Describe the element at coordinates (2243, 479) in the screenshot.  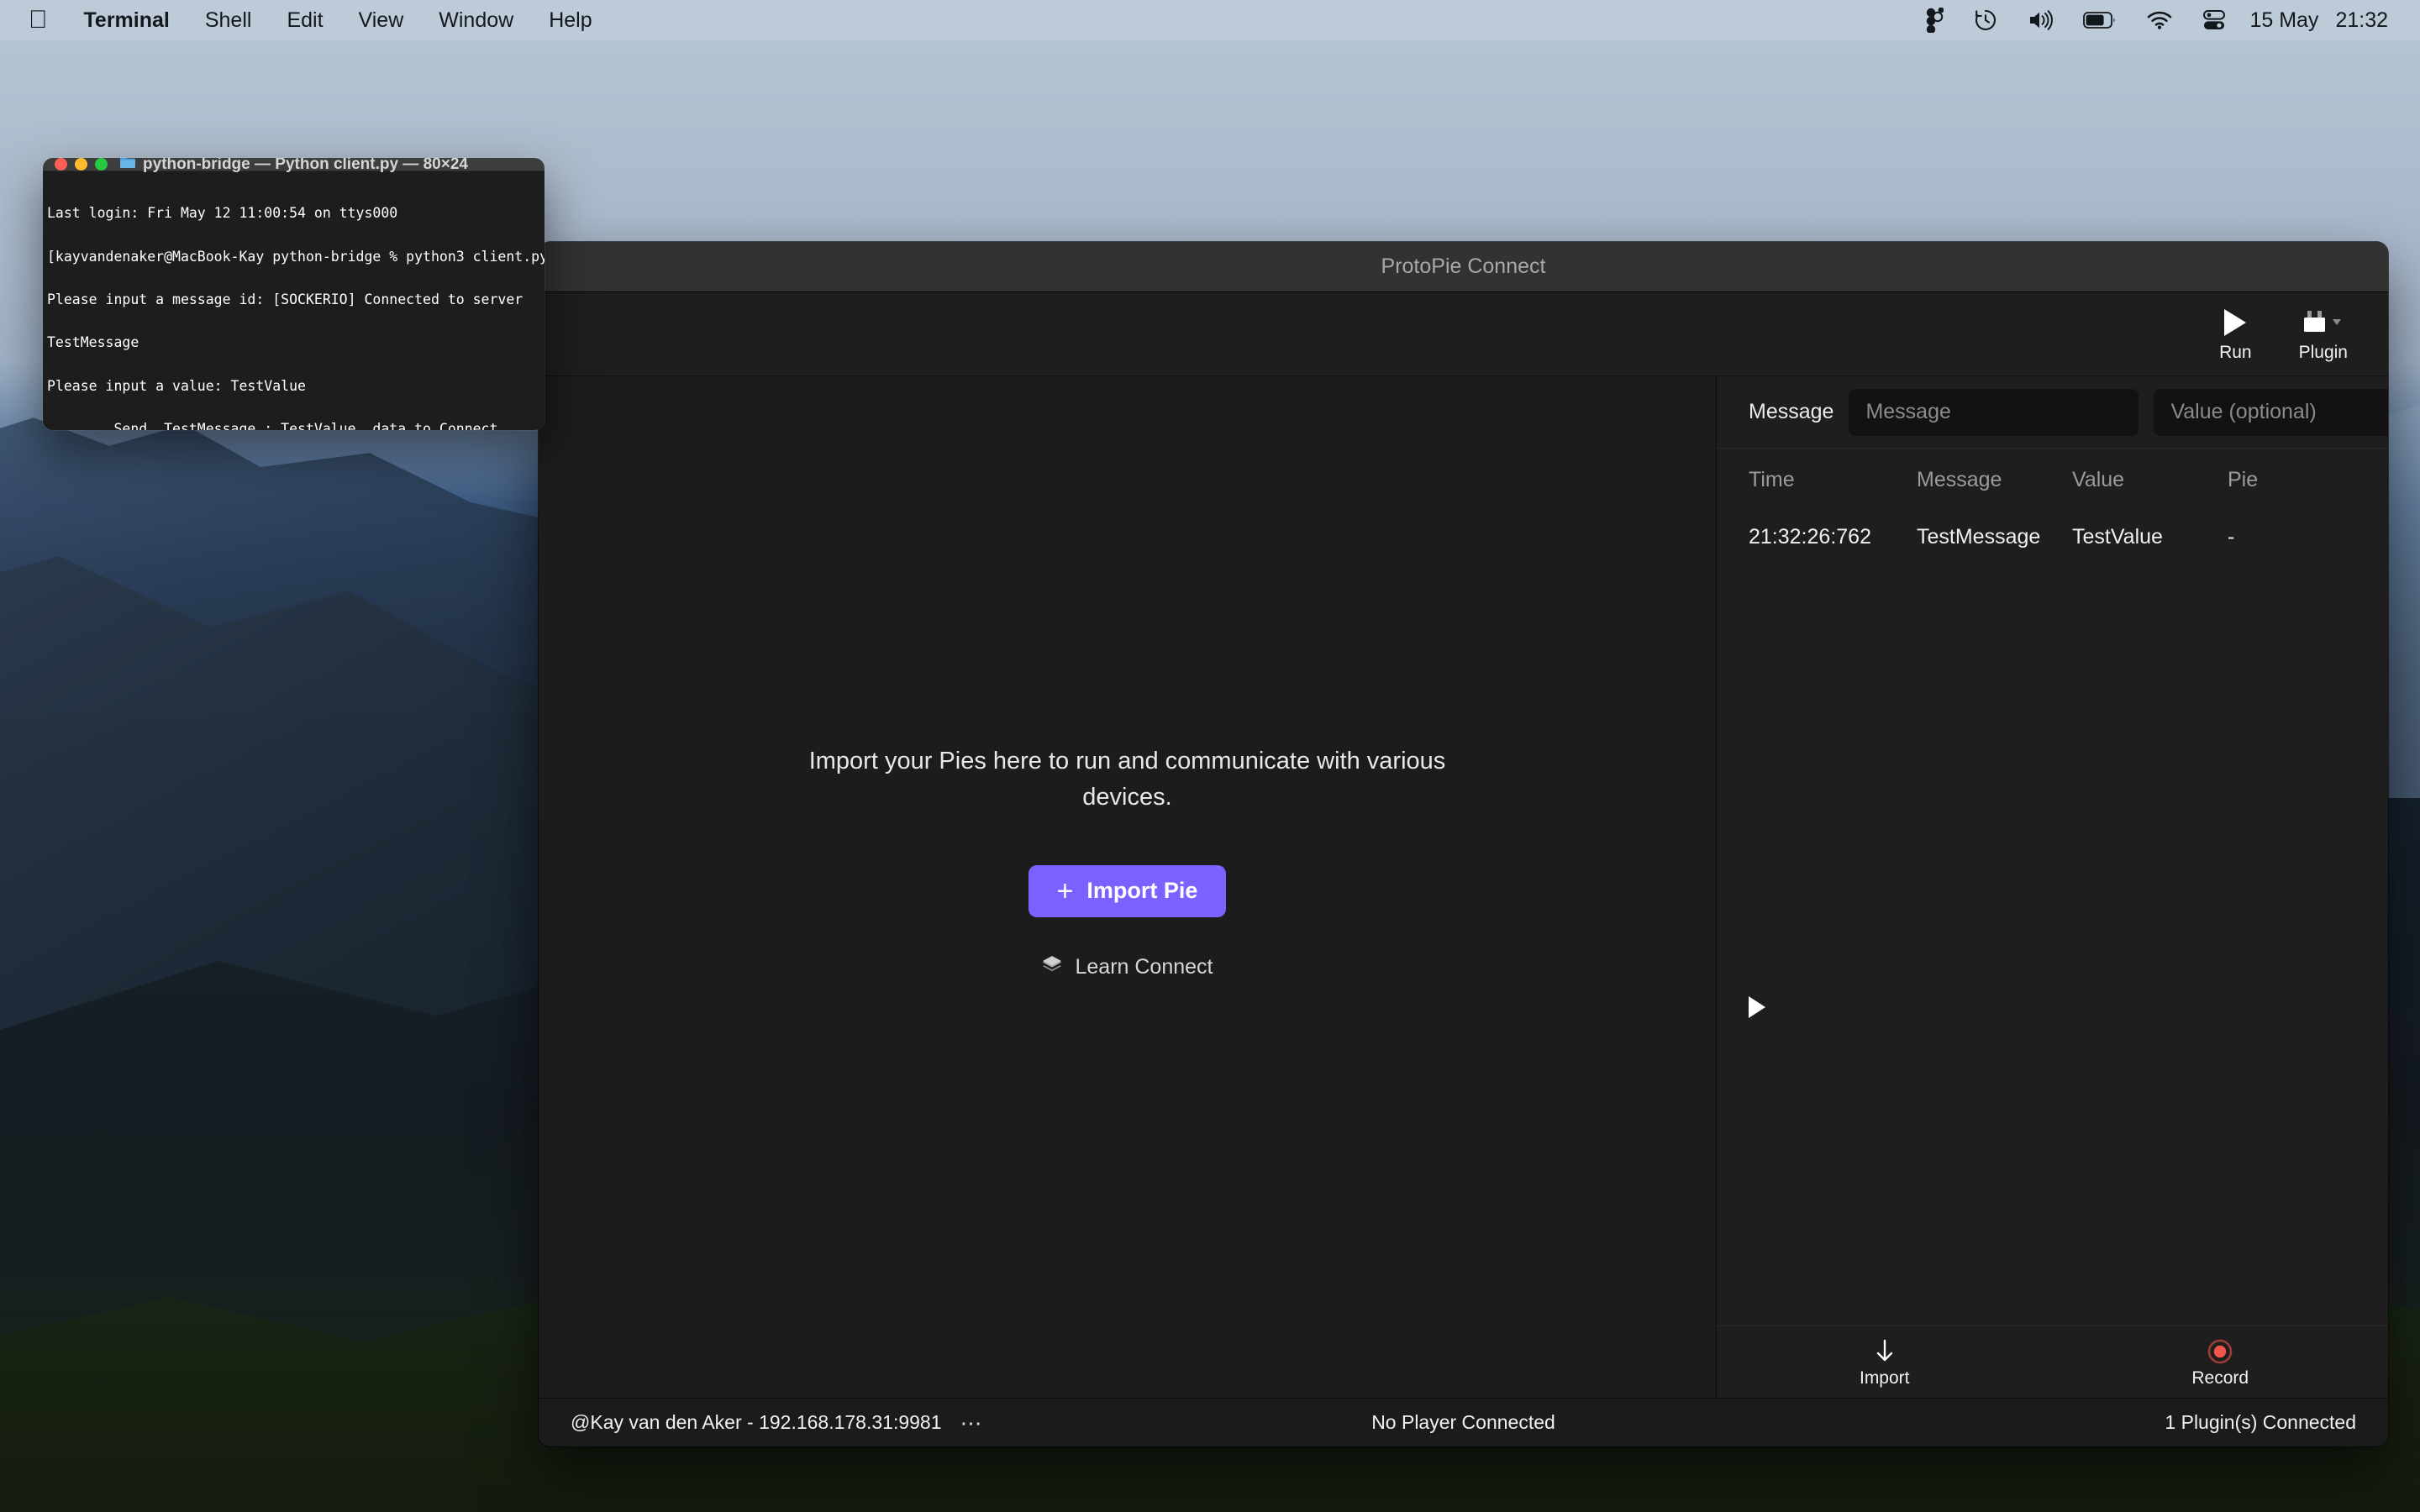
I see `column-header-pie: Pie` at that location.